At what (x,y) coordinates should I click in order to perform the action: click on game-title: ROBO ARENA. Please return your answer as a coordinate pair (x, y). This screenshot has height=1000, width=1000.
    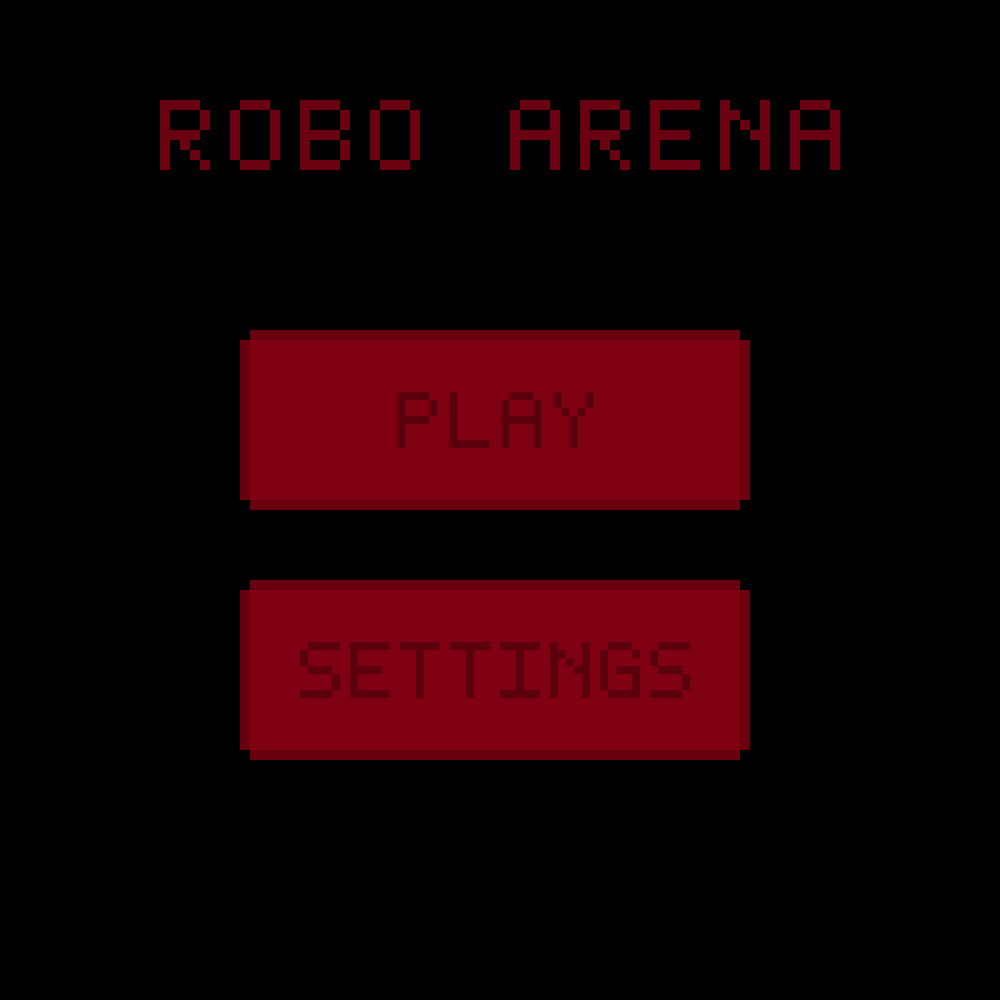
    Looking at the image, I should click on (500, 135).